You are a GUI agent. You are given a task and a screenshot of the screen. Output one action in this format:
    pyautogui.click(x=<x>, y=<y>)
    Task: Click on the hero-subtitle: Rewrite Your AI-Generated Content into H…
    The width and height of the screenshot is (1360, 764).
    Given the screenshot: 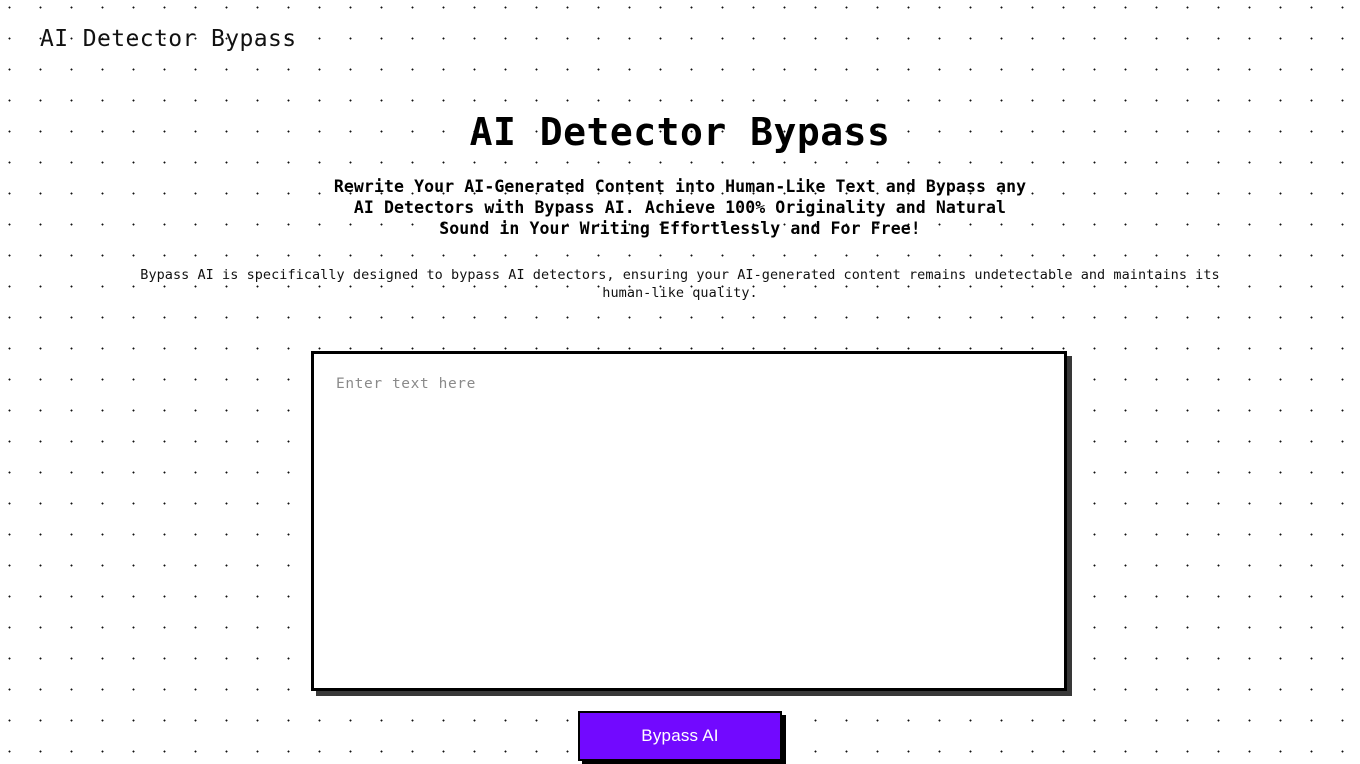 What is the action you would take?
    pyautogui.click(x=680, y=207)
    